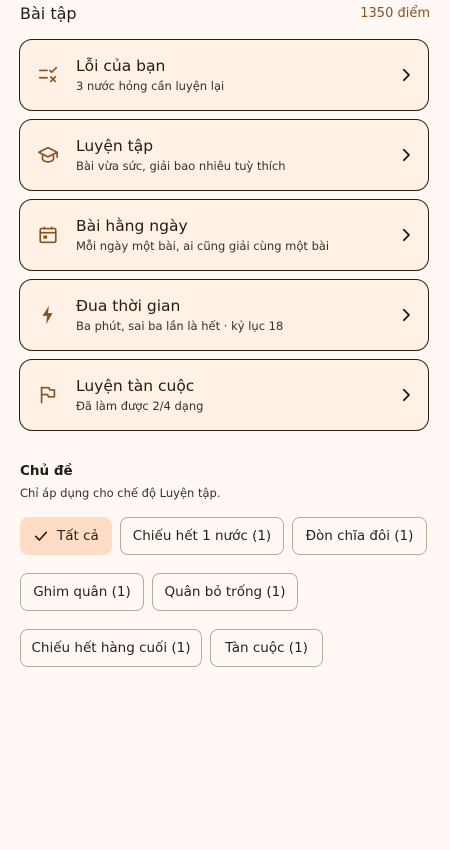 This screenshot has height=850, width=450. I want to click on chip-label: Đòn chĩa đôi (1), so click(359, 536).